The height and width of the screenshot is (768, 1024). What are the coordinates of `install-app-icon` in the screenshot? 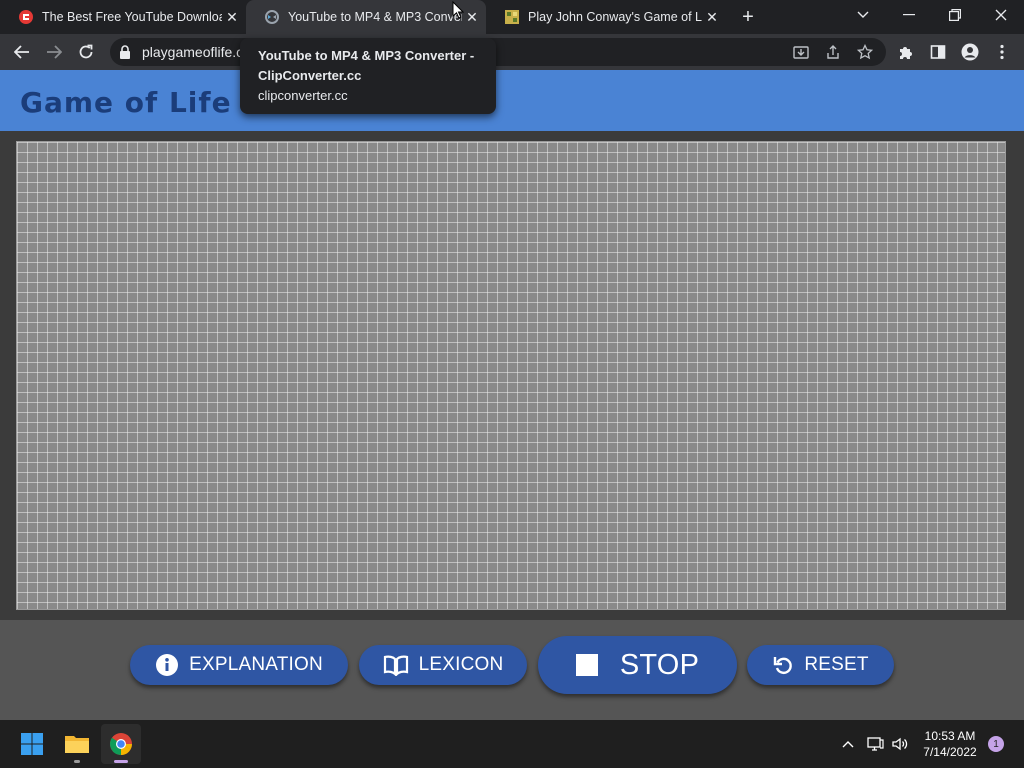 It's located at (801, 52).